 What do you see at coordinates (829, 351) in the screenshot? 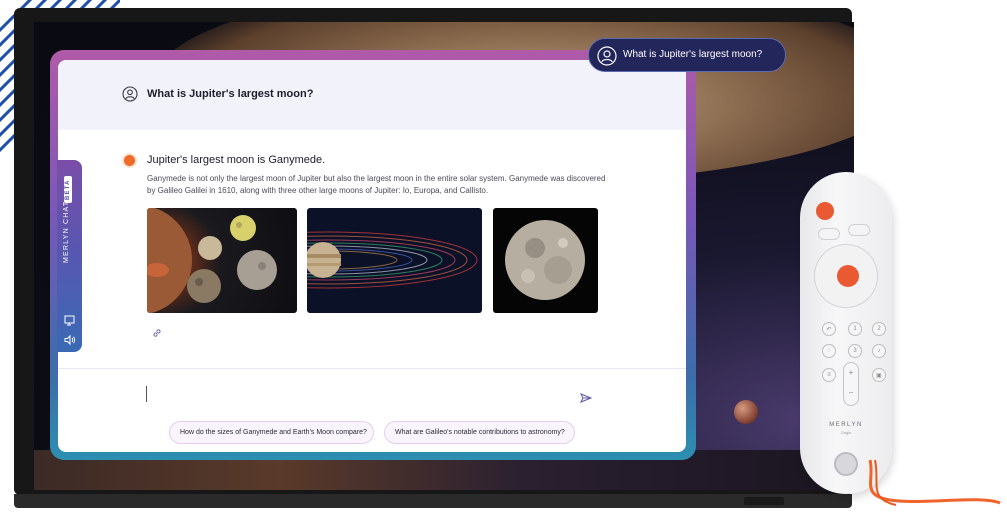
I see `remote-chat-key: ◌` at bounding box center [829, 351].